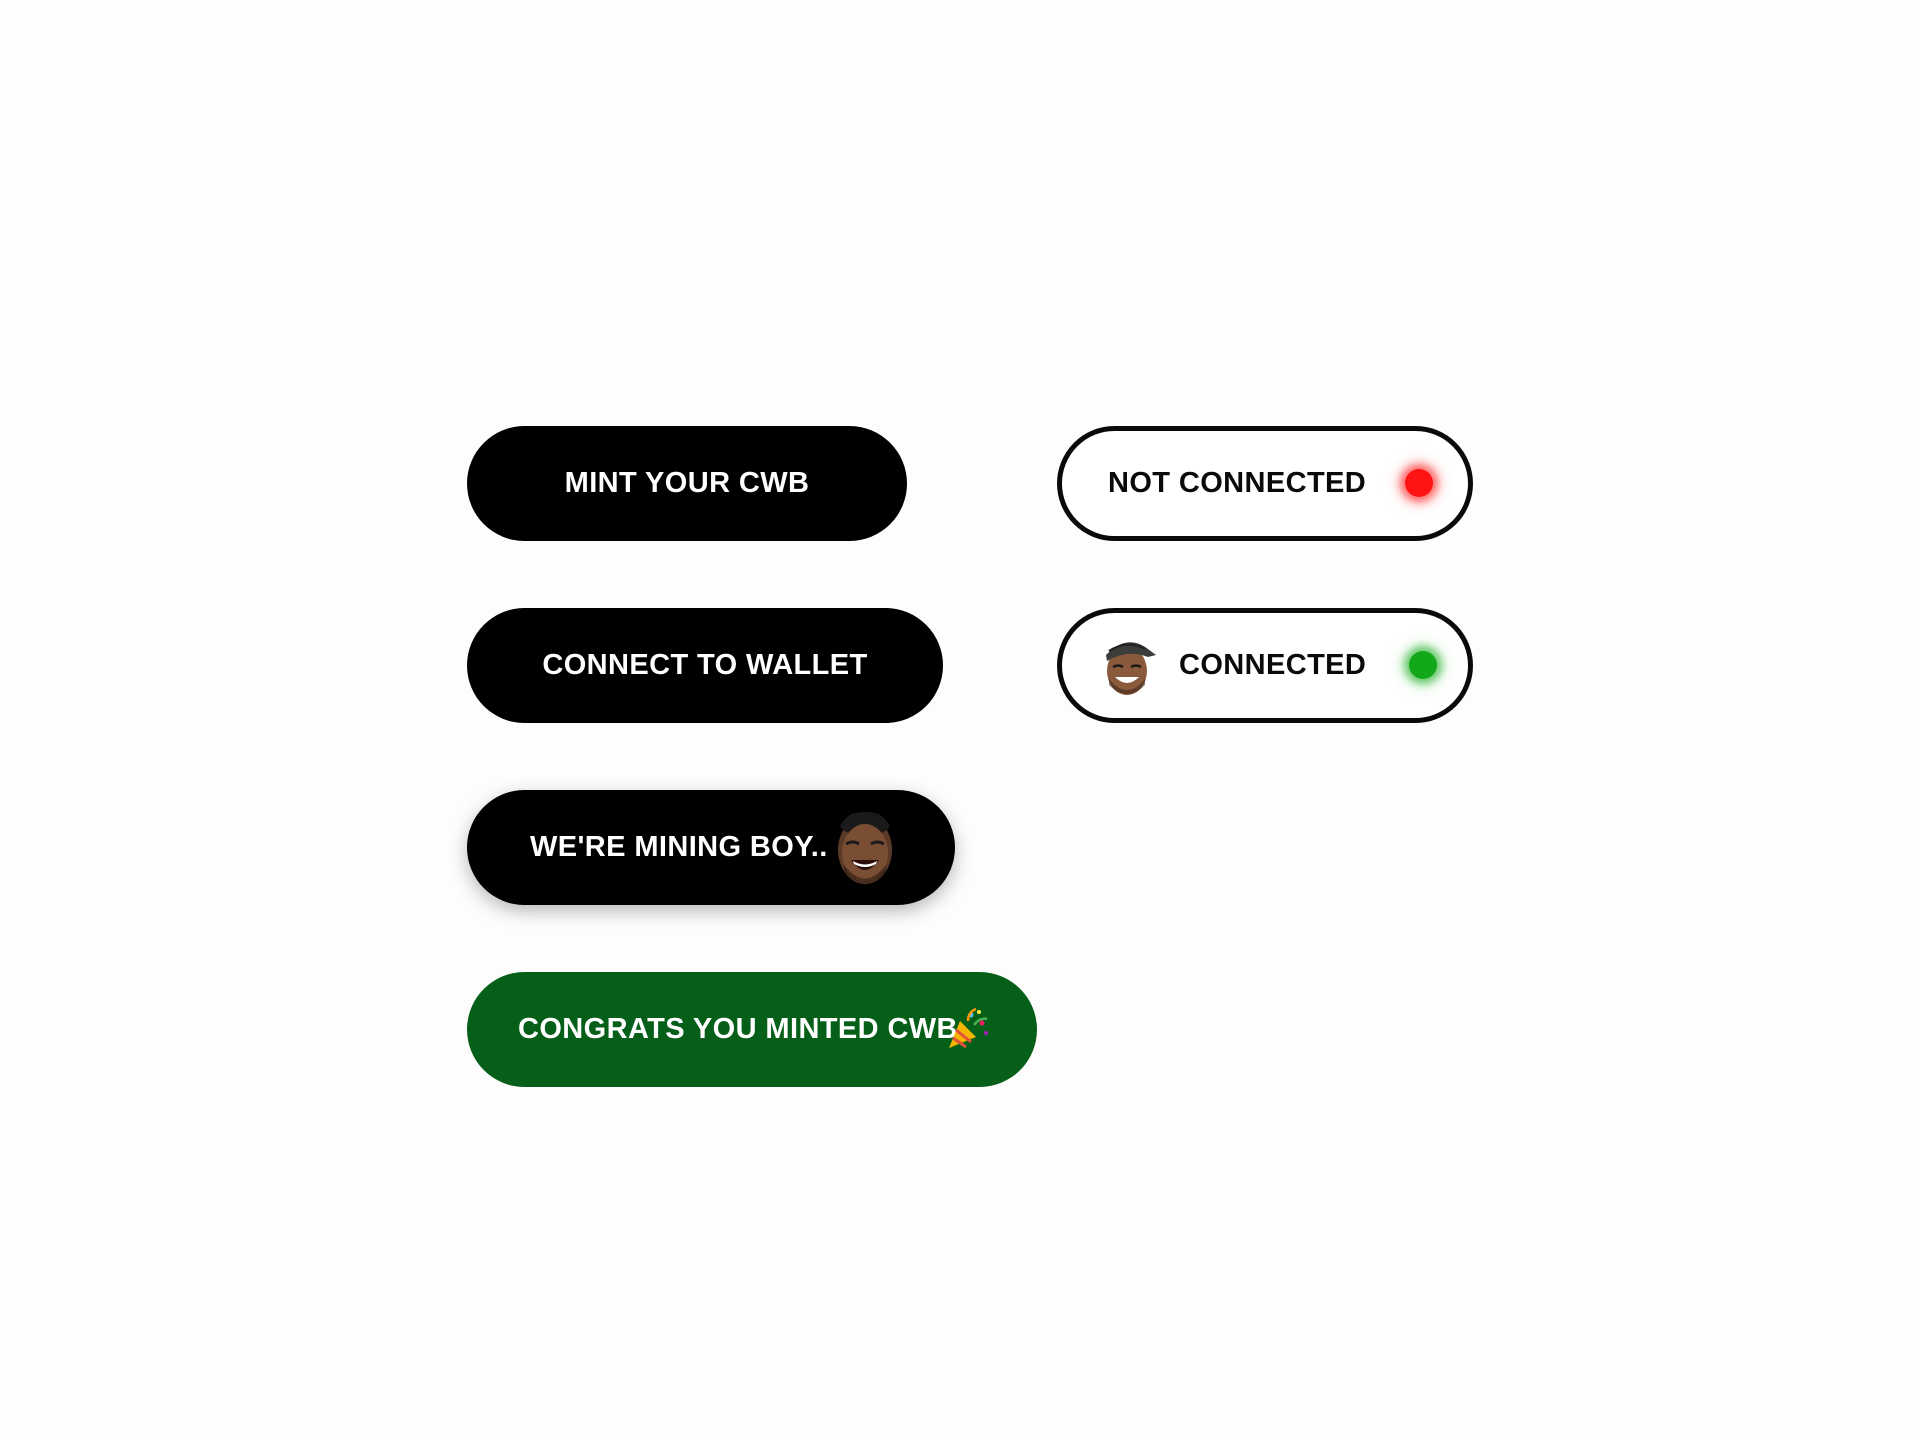 The height and width of the screenshot is (1440, 1920). I want to click on mining-button: WE'RE MINING BOY.., so click(711, 847).